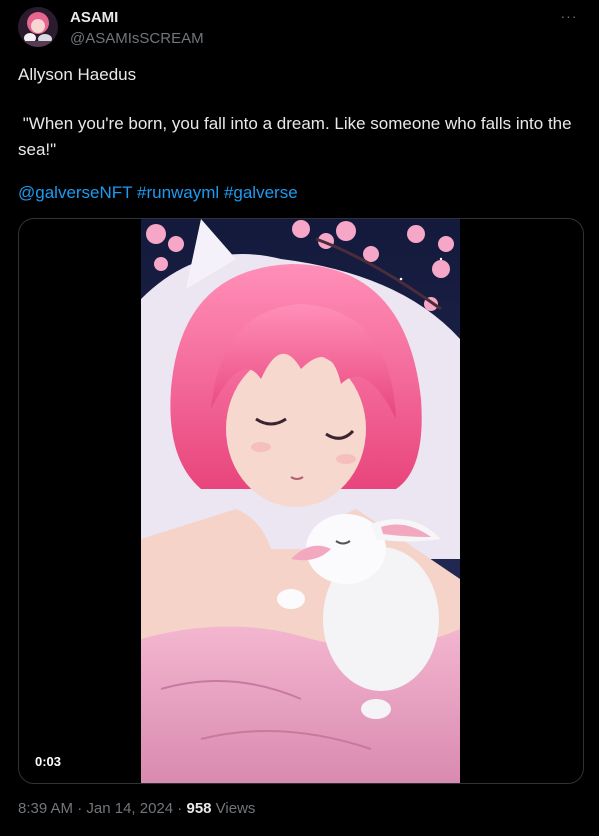  Describe the element at coordinates (94, 17) in the screenshot. I see `display-name: ASAMI` at that location.